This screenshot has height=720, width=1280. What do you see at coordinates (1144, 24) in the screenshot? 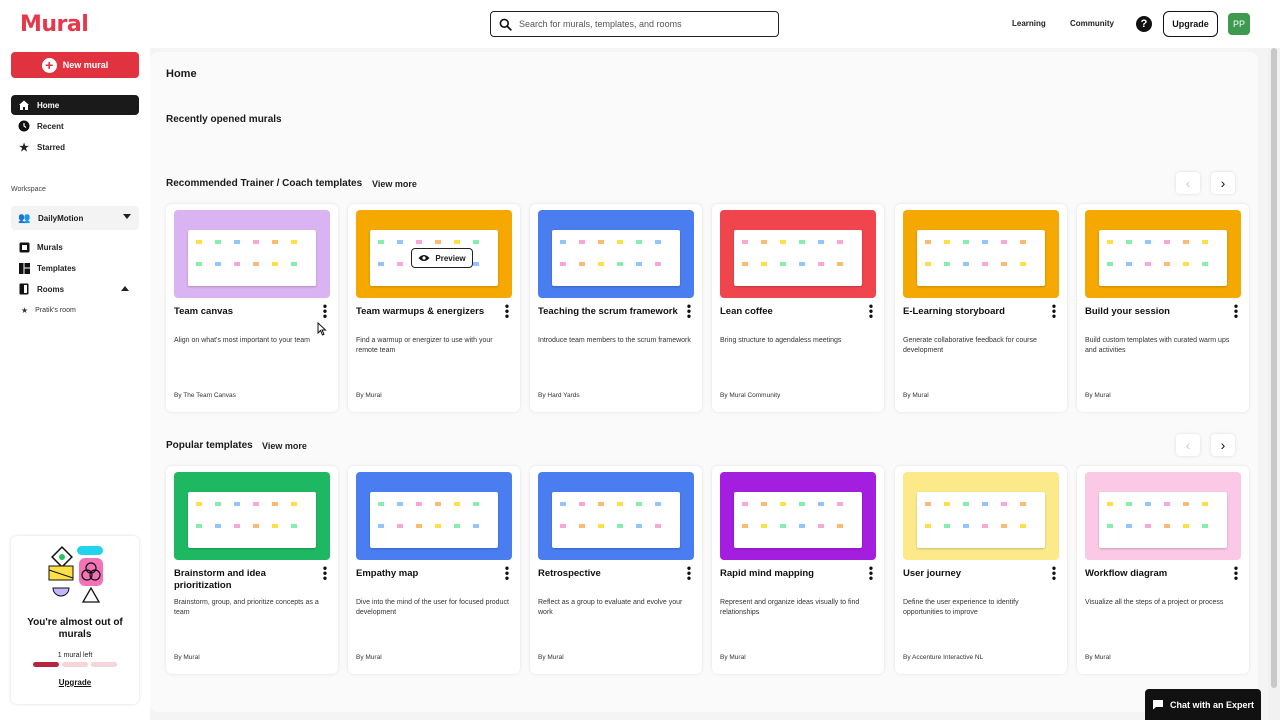
I see `help-icon: ?` at bounding box center [1144, 24].